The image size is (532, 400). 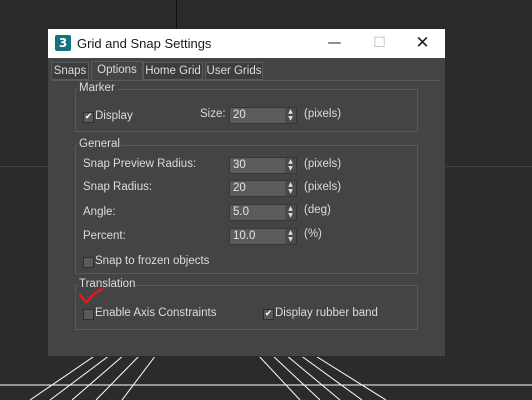 What do you see at coordinates (239, 165) in the screenshot?
I see `snap-preview-radius-value: 30` at bounding box center [239, 165].